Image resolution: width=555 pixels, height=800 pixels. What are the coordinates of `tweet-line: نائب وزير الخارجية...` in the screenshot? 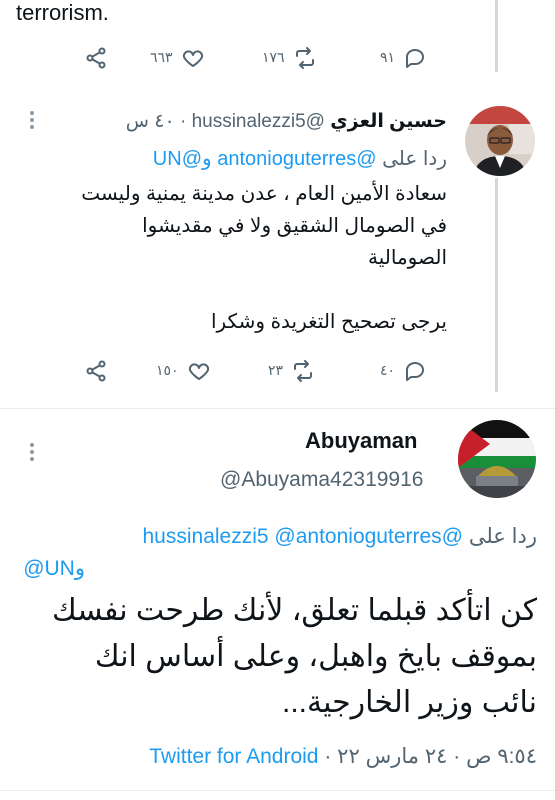 It's located at (409, 702).